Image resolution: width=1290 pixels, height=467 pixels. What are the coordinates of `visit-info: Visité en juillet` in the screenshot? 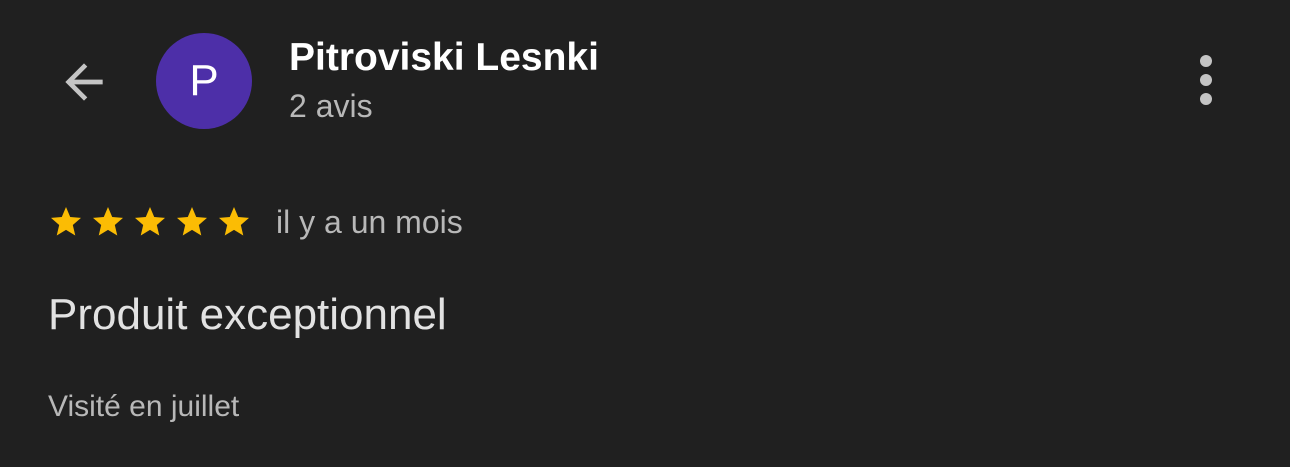 It's located at (144, 406).